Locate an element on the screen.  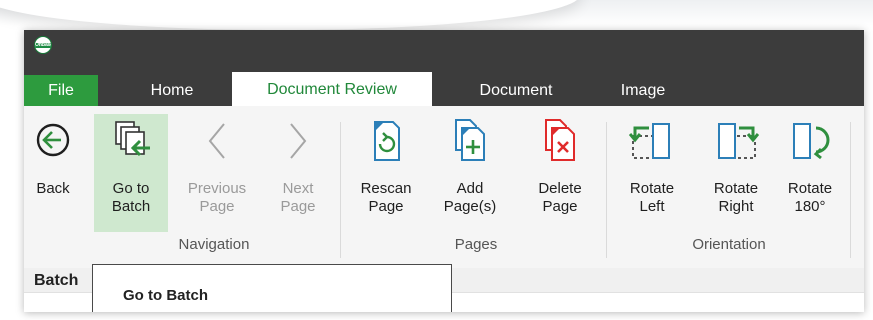
rotate-180-icon is located at coordinates (810, 143).